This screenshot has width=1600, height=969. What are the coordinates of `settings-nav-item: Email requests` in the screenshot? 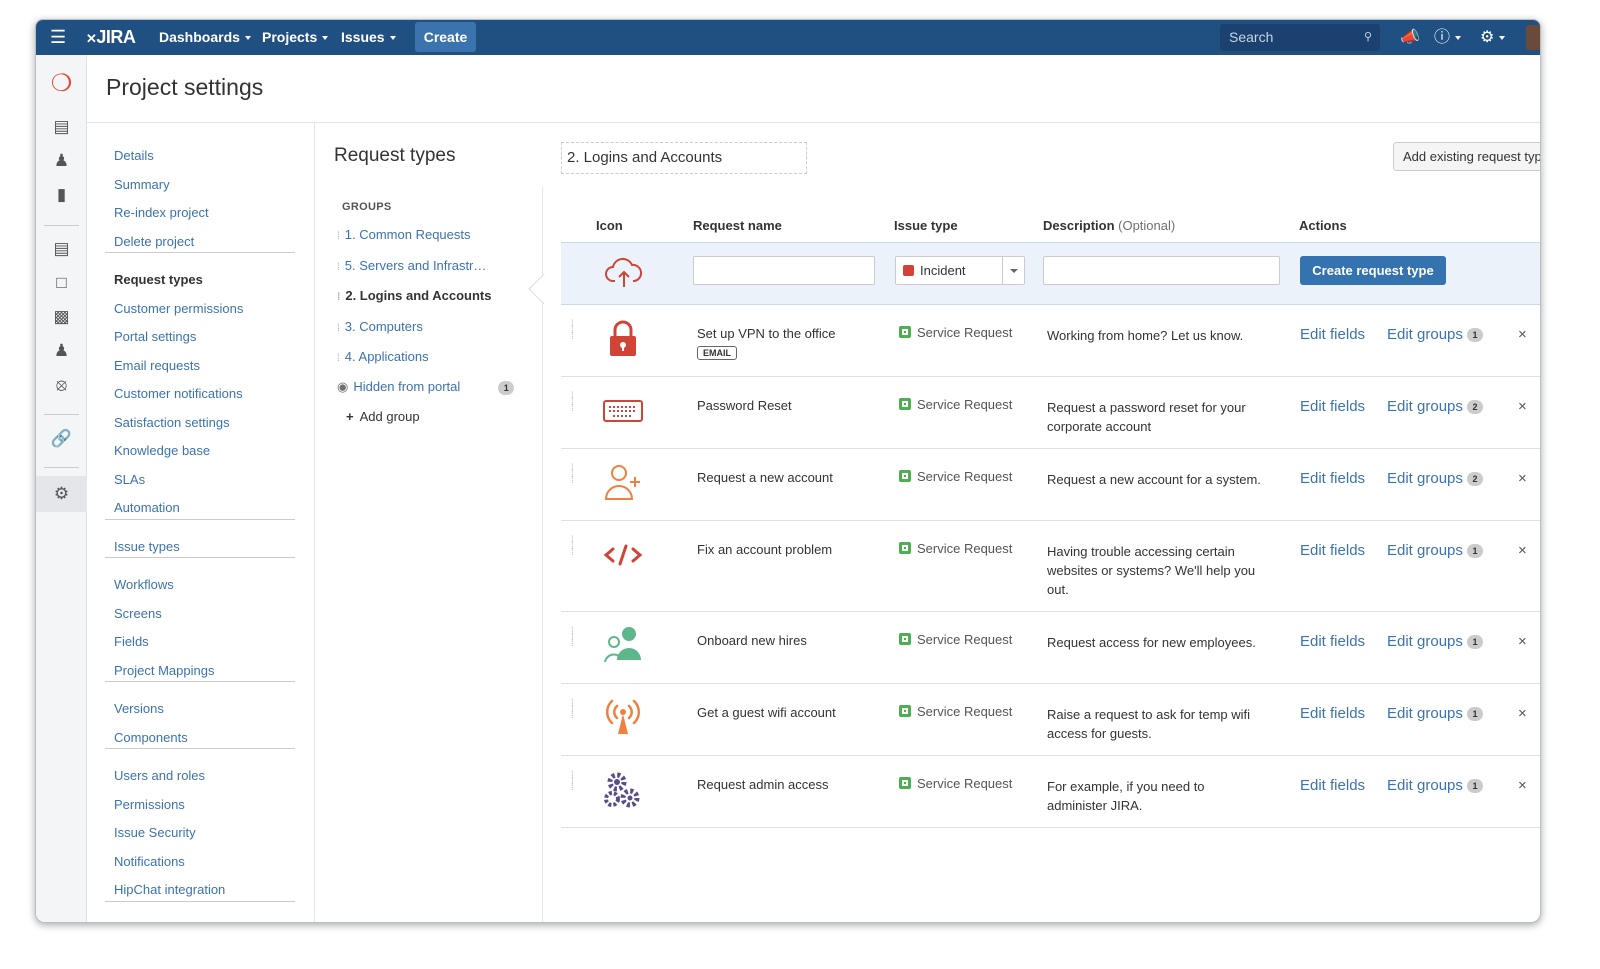 It's located at (157, 365).